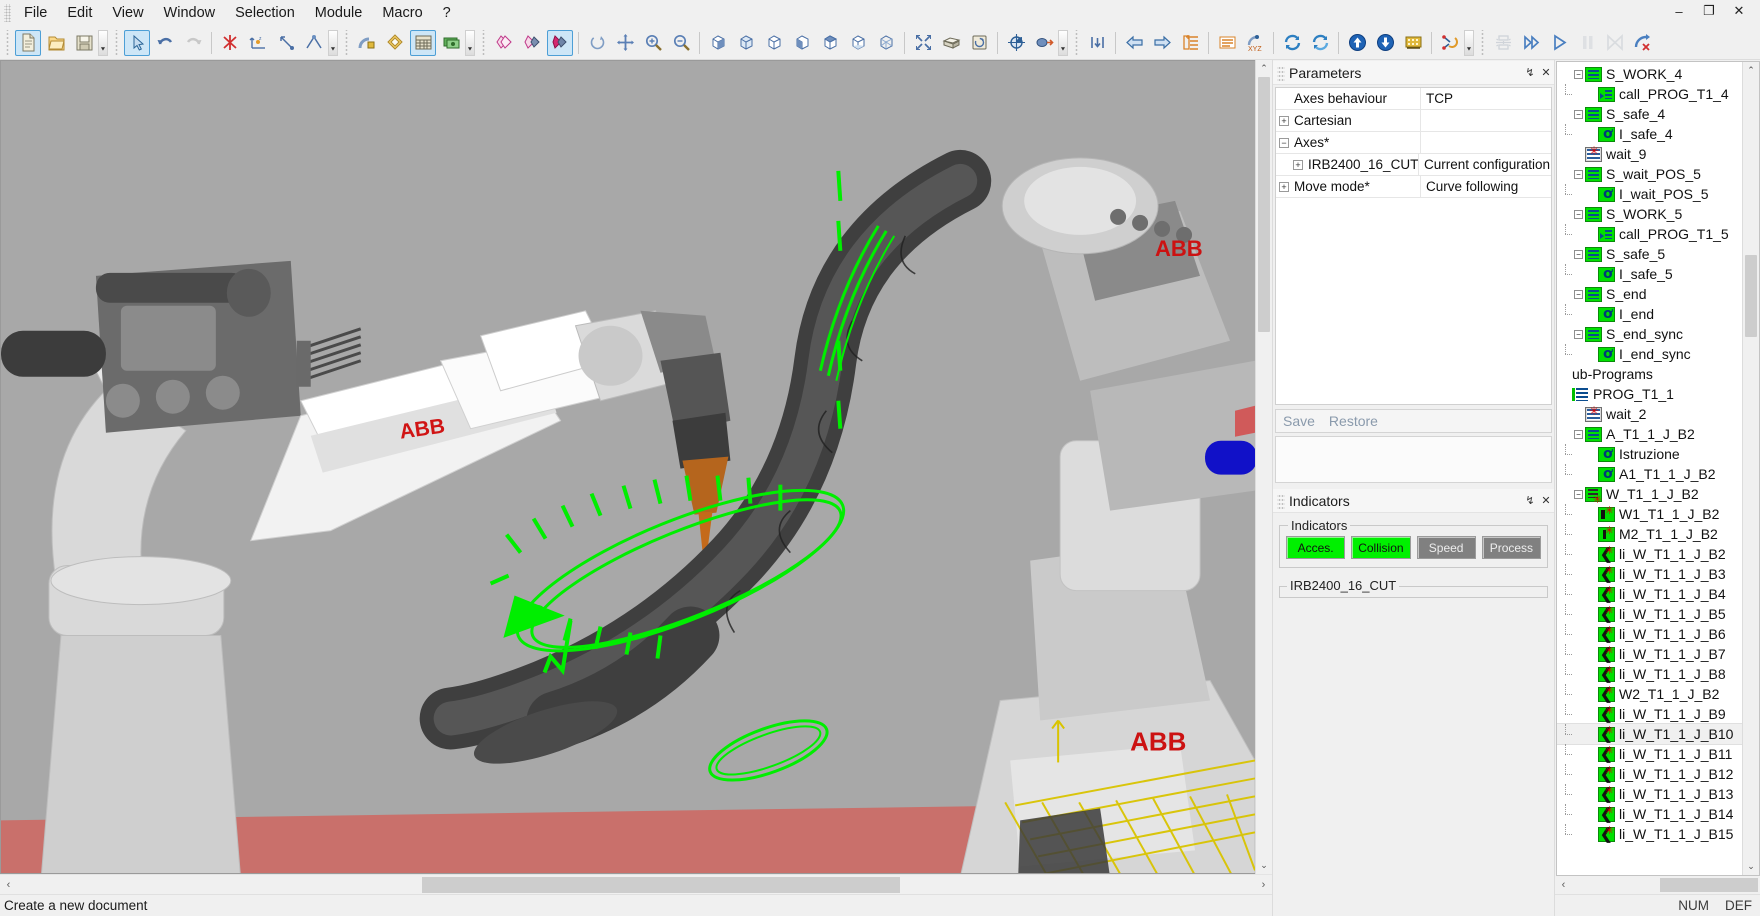  What do you see at coordinates (1649, 514) in the screenshot?
I see `tree-node: W1_T1_1_J_B2` at bounding box center [1649, 514].